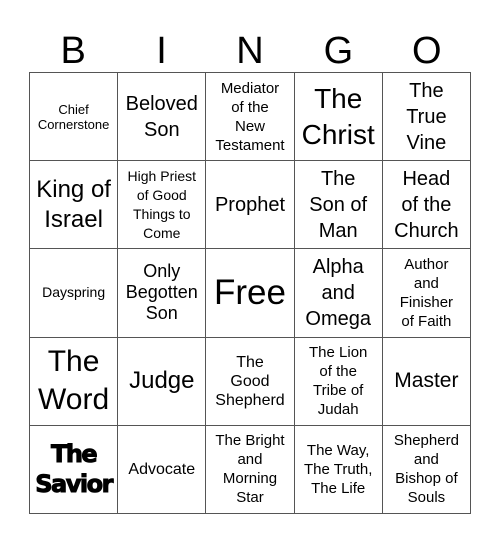 The image size is (500, 544). I want to click on bingo-cell: Beloved Son, so click(162, 117).